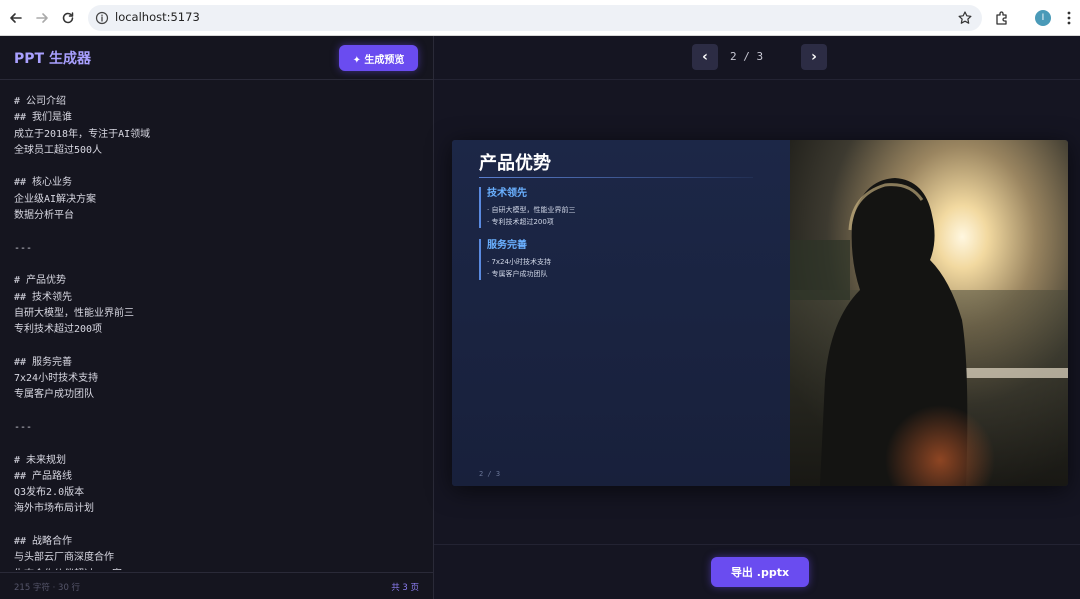 Image resolution: width=1080 pixels, height=599 pixels. Describe the element at coordinates (68, 18) in the screenshot. I see `reload-icon` at that location.